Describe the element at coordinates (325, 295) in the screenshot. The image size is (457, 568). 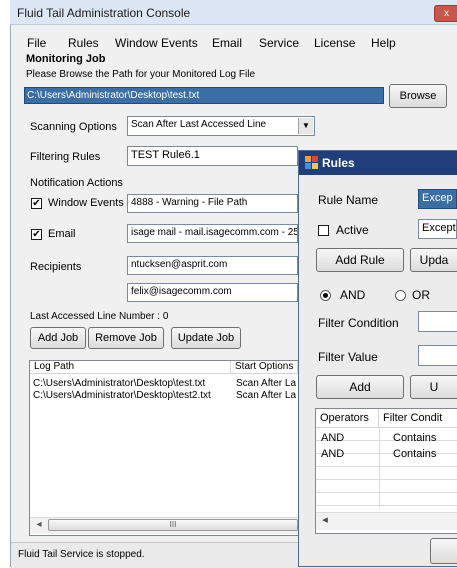
I see `and-radio` at that location.